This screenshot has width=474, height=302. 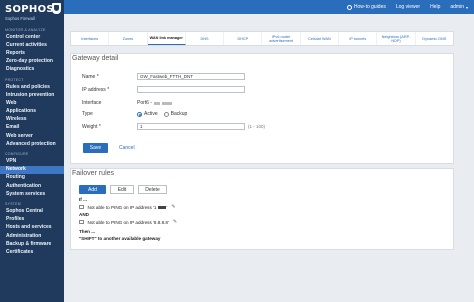 I want to click on name-input: GW_Fastweb_FTTH_DNT, so click(x=191, y=76).